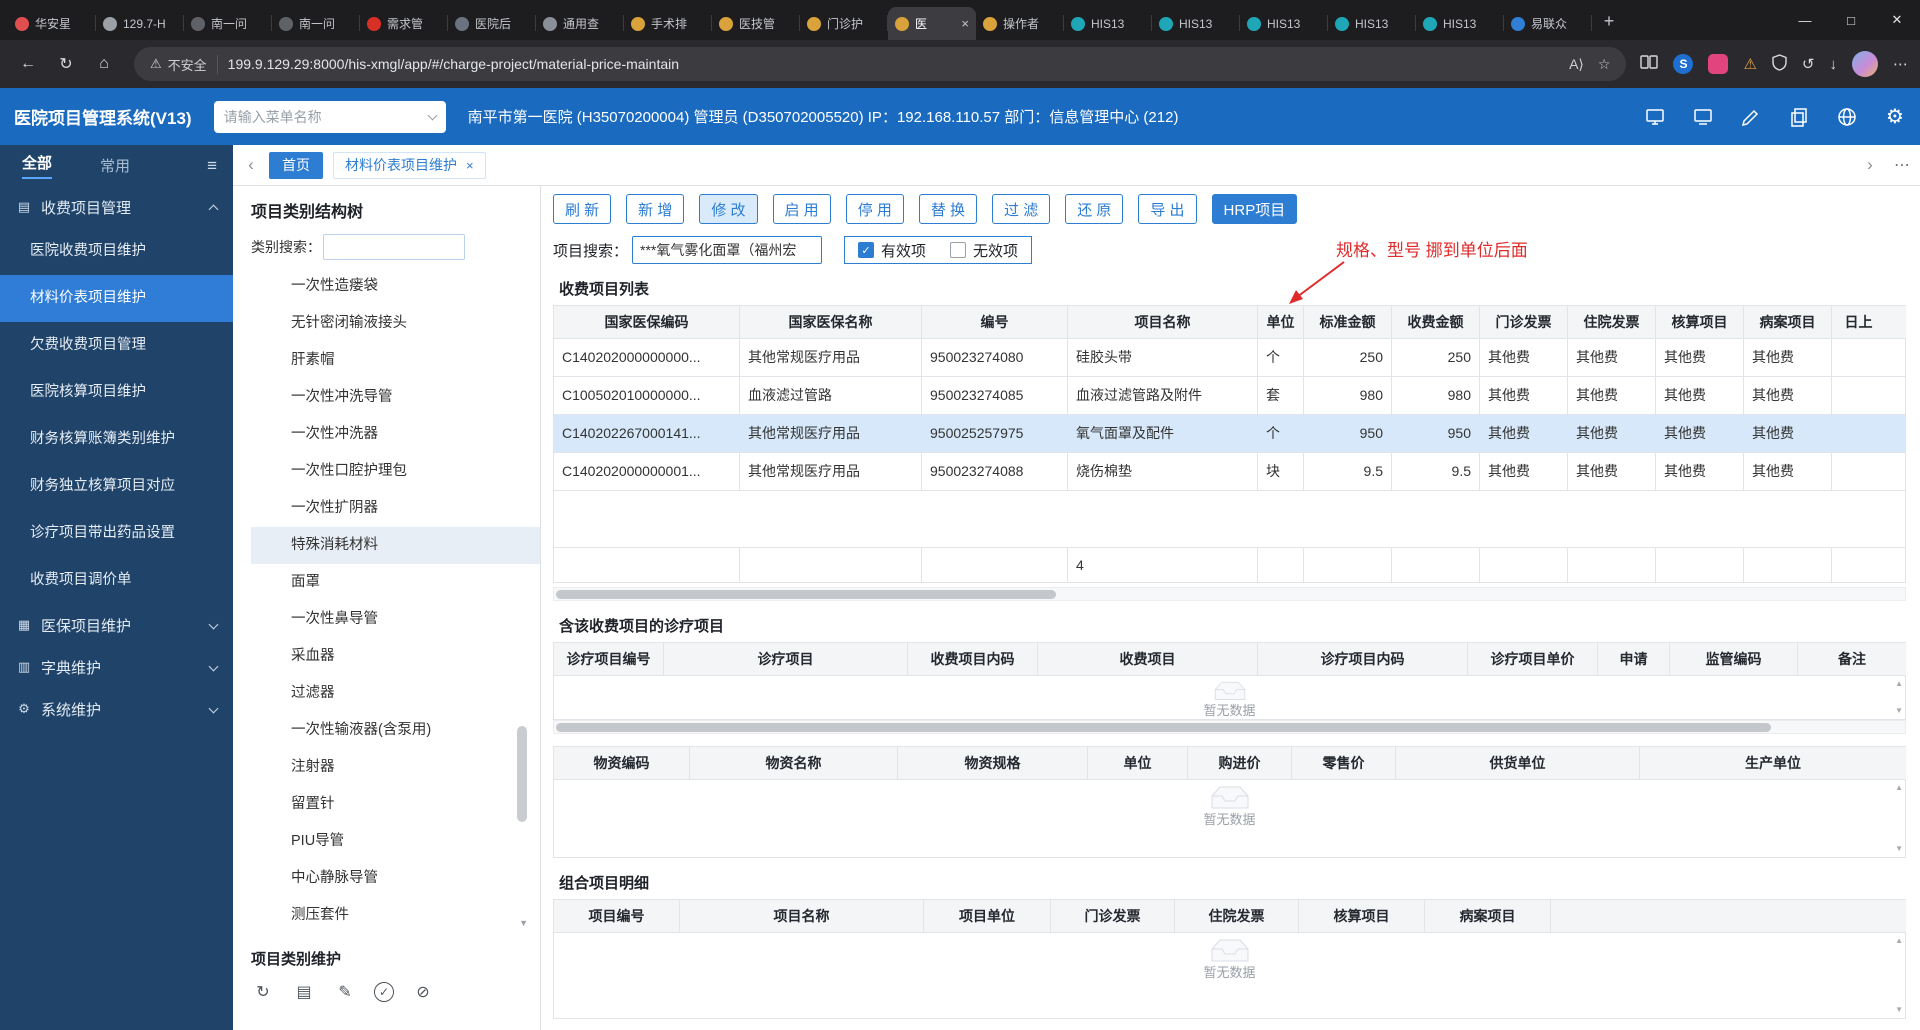 This screenshot has width=1920, height=1030. I want to click on sidebar-item: 财务独立核算项目对应, so click(116, 486).